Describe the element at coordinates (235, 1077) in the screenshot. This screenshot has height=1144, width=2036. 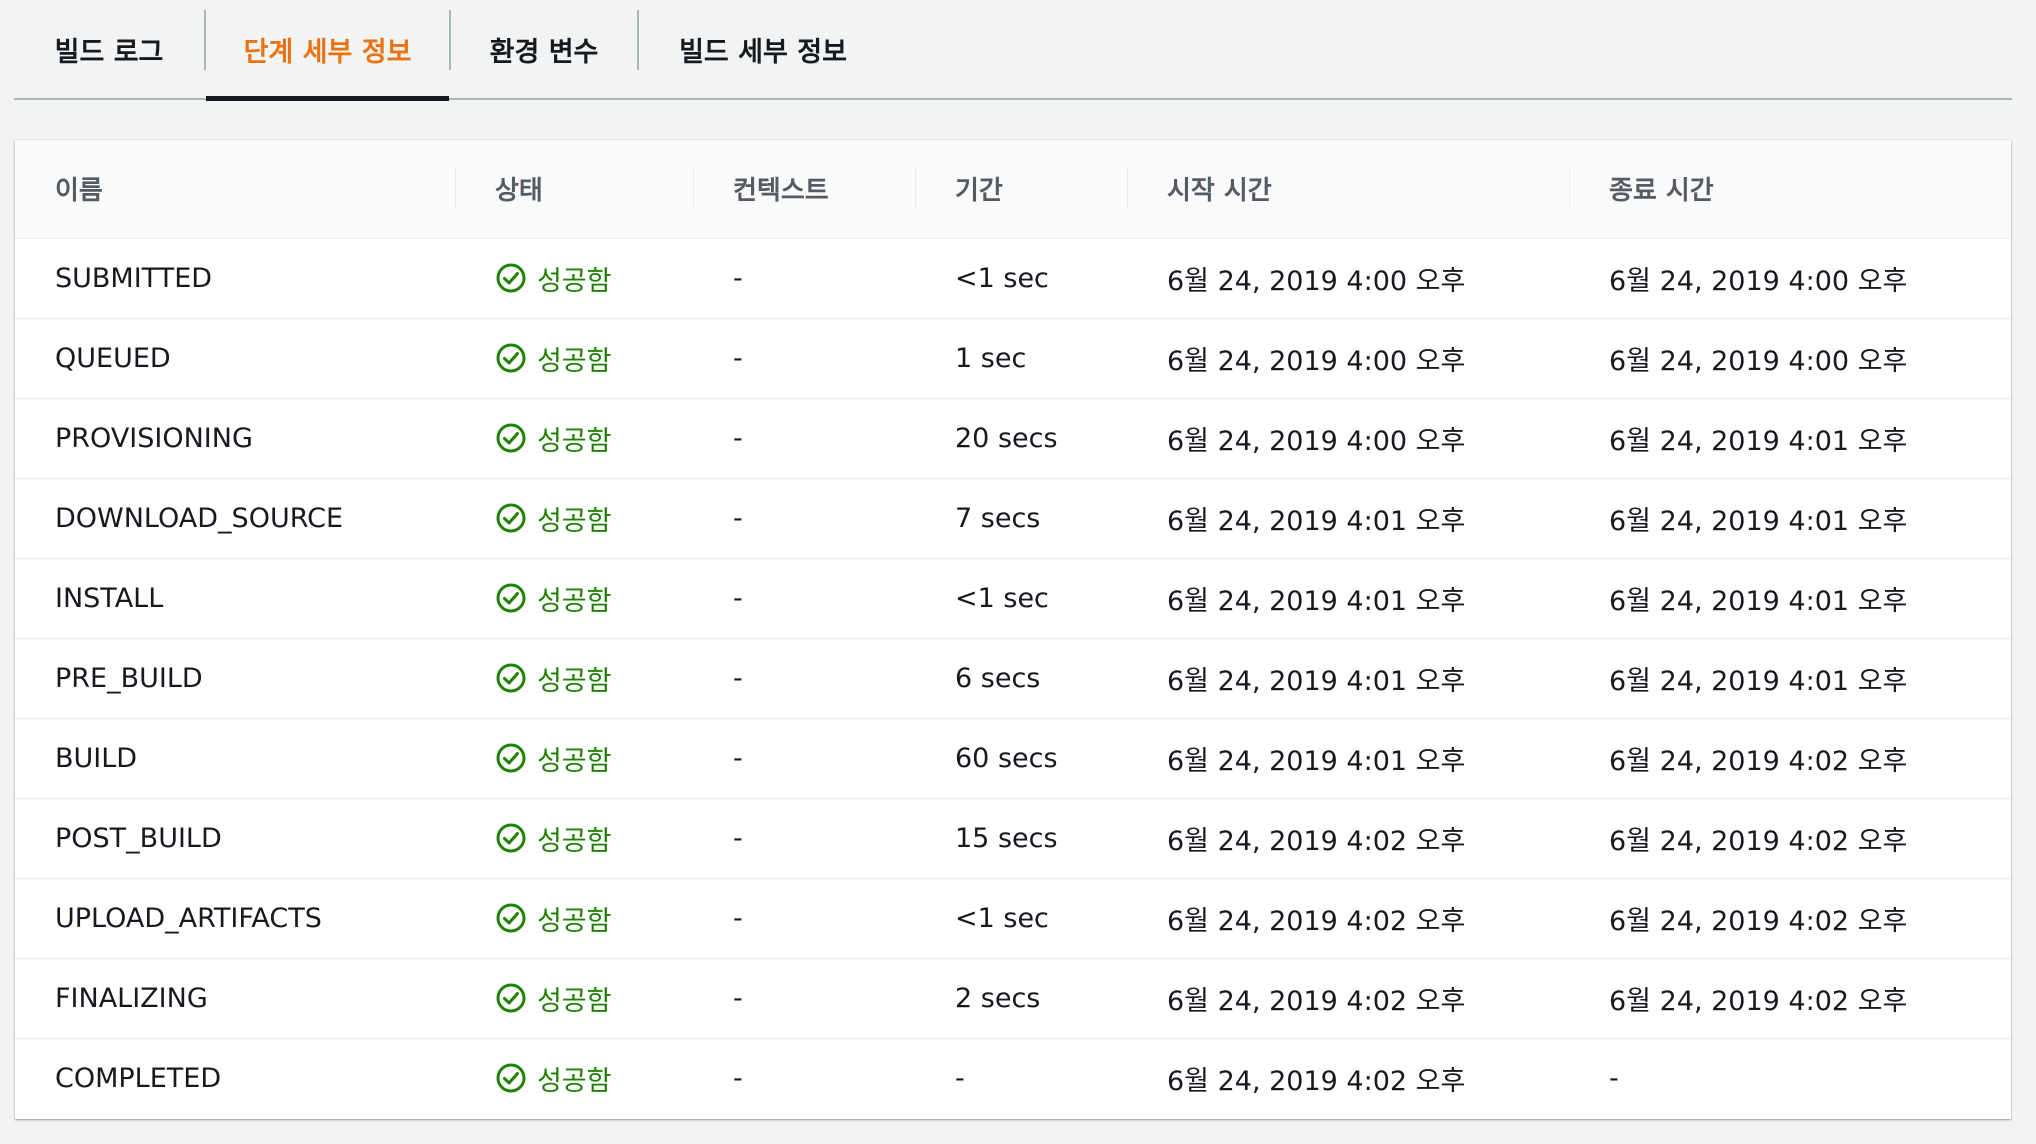
I see `phase-name: COMPLETED` at that location.